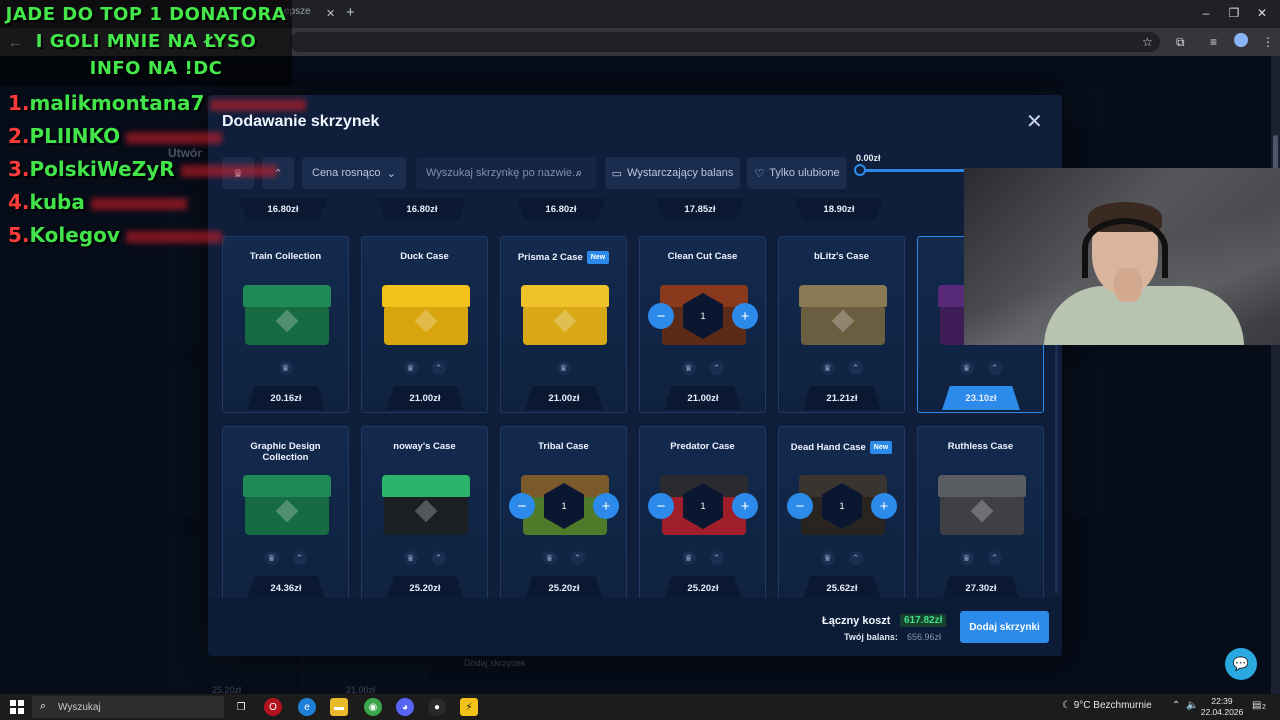  I want to click on case-icons: ♛ ⌃, so click(424, 558).